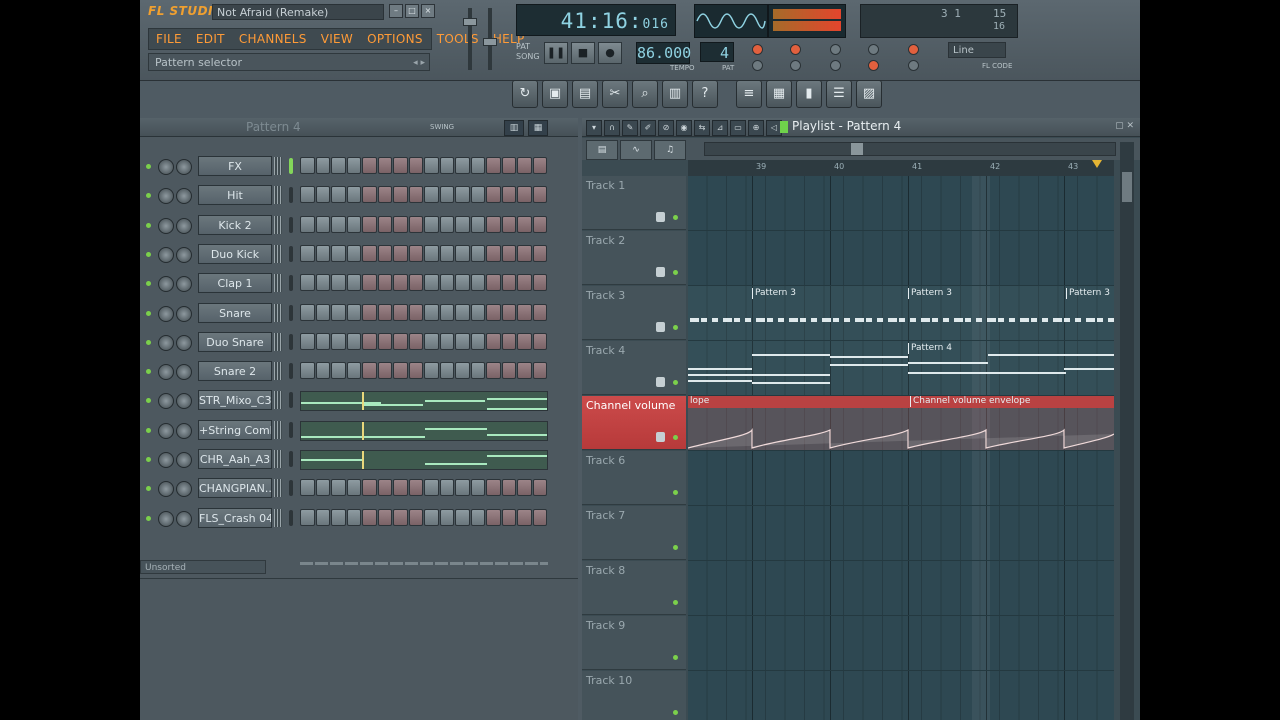  Describe the element at coordinates (634, 203) in the screenshot. I see `track-header: Track 1` at that location.